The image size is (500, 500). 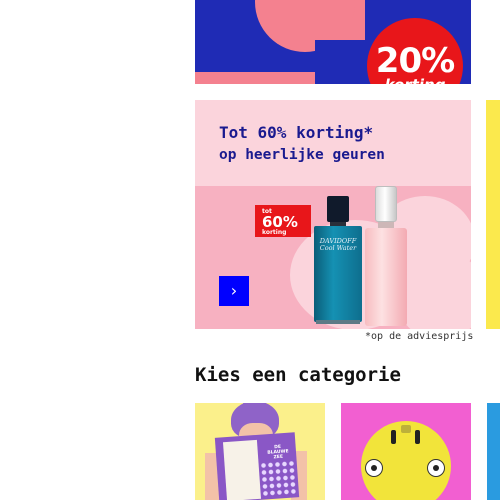 What do you see at coordinates (298, 375) in the screenshot?
I see `category-heading: Kies een categorie` at bounding box center [298, 375].